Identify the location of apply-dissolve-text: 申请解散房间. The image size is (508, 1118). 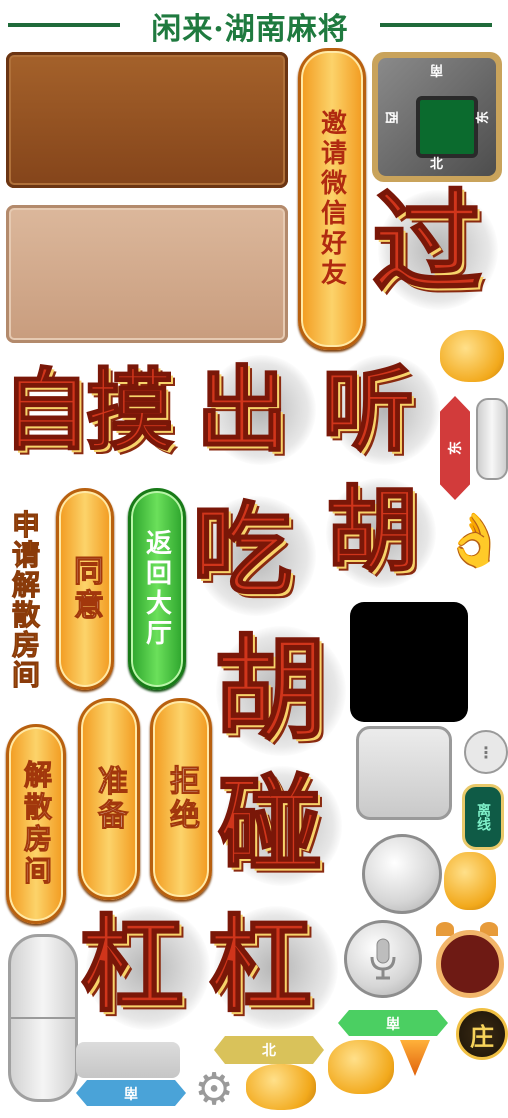
(25, 600).